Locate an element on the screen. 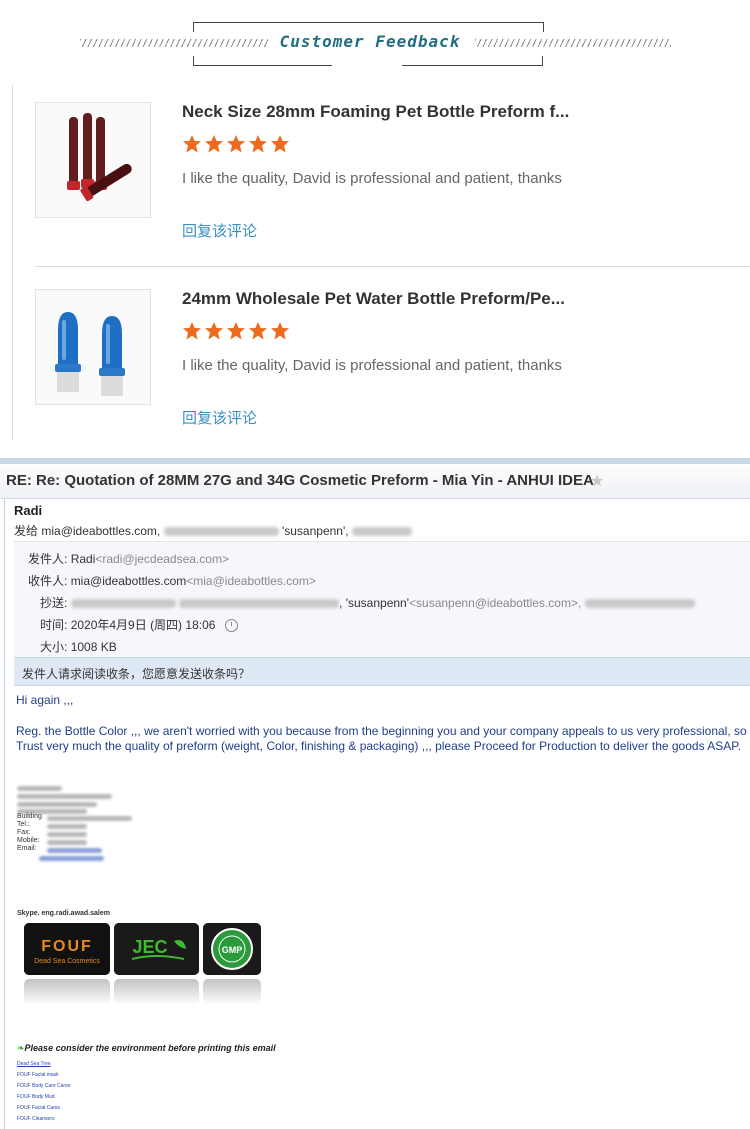  to-address: <mia@ideabottles.com> is located at coordinates (251, 581).